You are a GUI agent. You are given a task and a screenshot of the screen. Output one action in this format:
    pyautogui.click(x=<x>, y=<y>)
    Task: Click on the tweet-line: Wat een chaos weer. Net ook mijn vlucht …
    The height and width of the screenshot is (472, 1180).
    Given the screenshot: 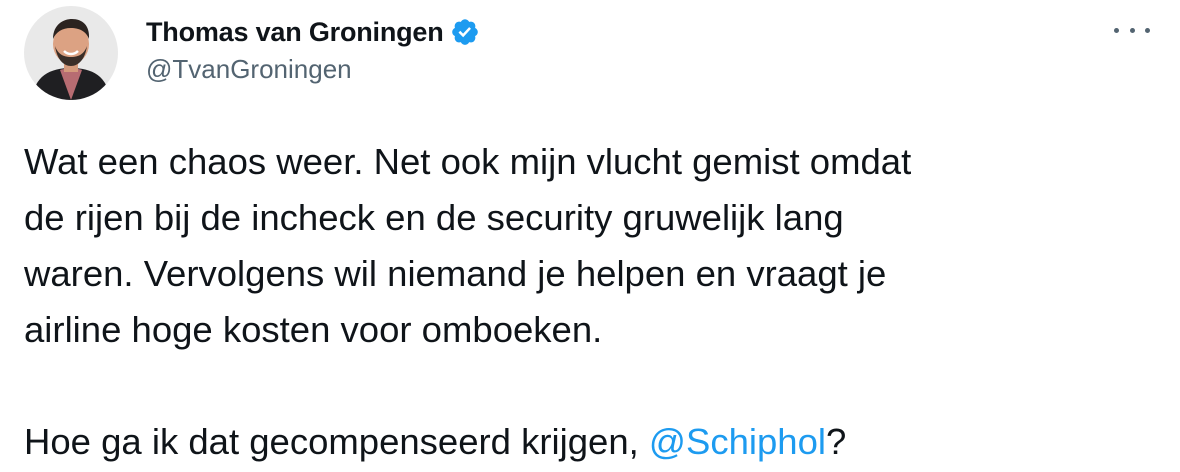 What is the action you would take?
    pyautogui.click(x=468, y=161)
    